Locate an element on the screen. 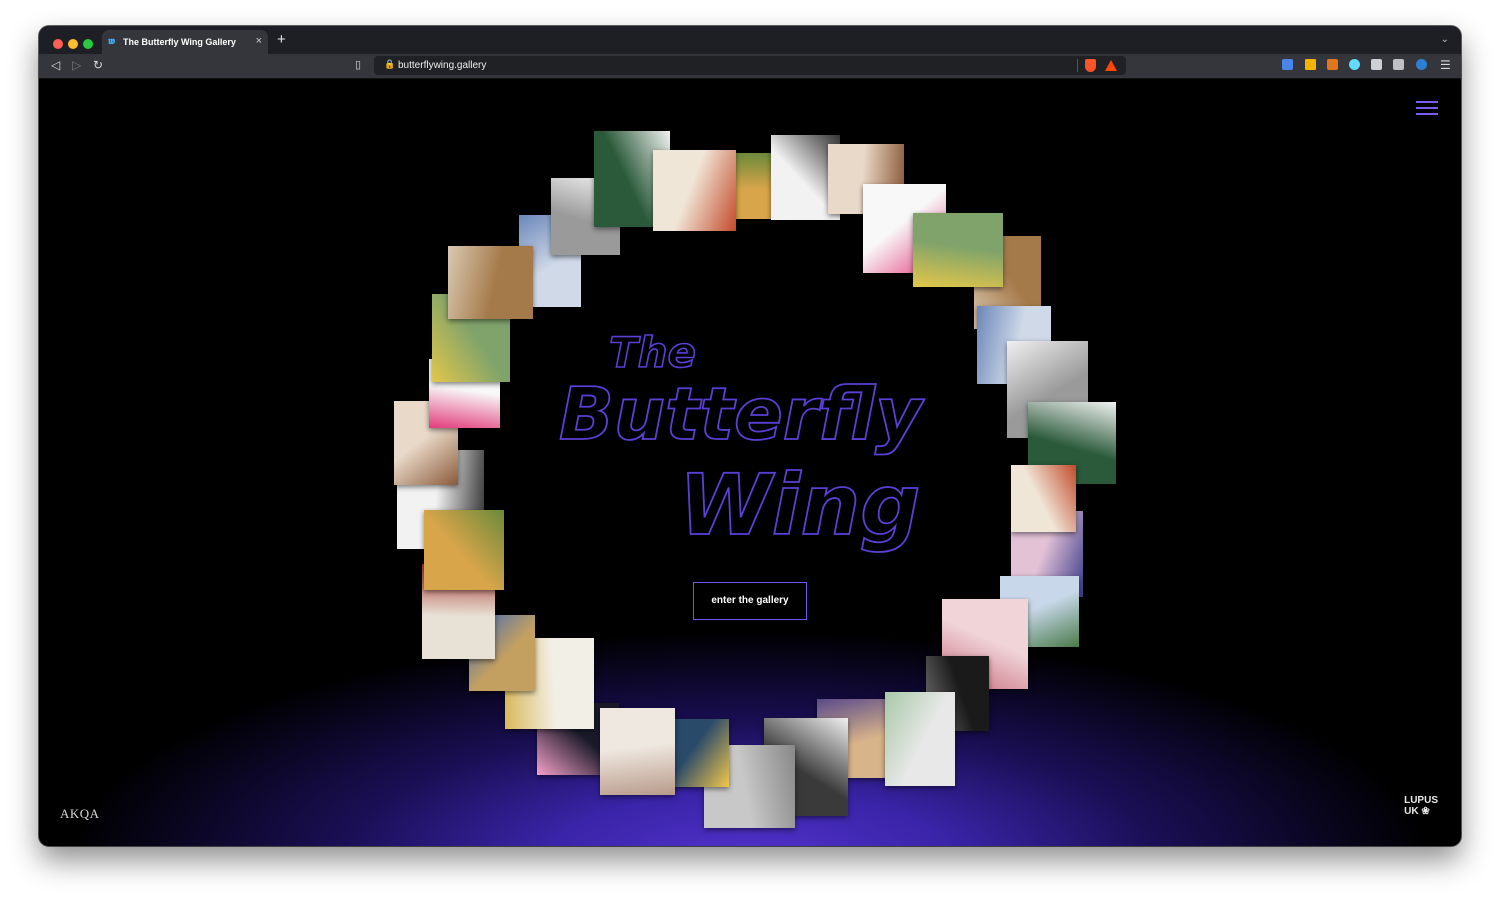 This screenshot has height=897, width=1500. back-button: ◁ is located at coordinates (55, 65).